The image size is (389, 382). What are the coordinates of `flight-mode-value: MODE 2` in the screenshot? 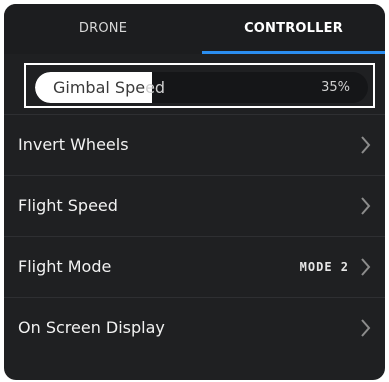 It's located at (324, 267).